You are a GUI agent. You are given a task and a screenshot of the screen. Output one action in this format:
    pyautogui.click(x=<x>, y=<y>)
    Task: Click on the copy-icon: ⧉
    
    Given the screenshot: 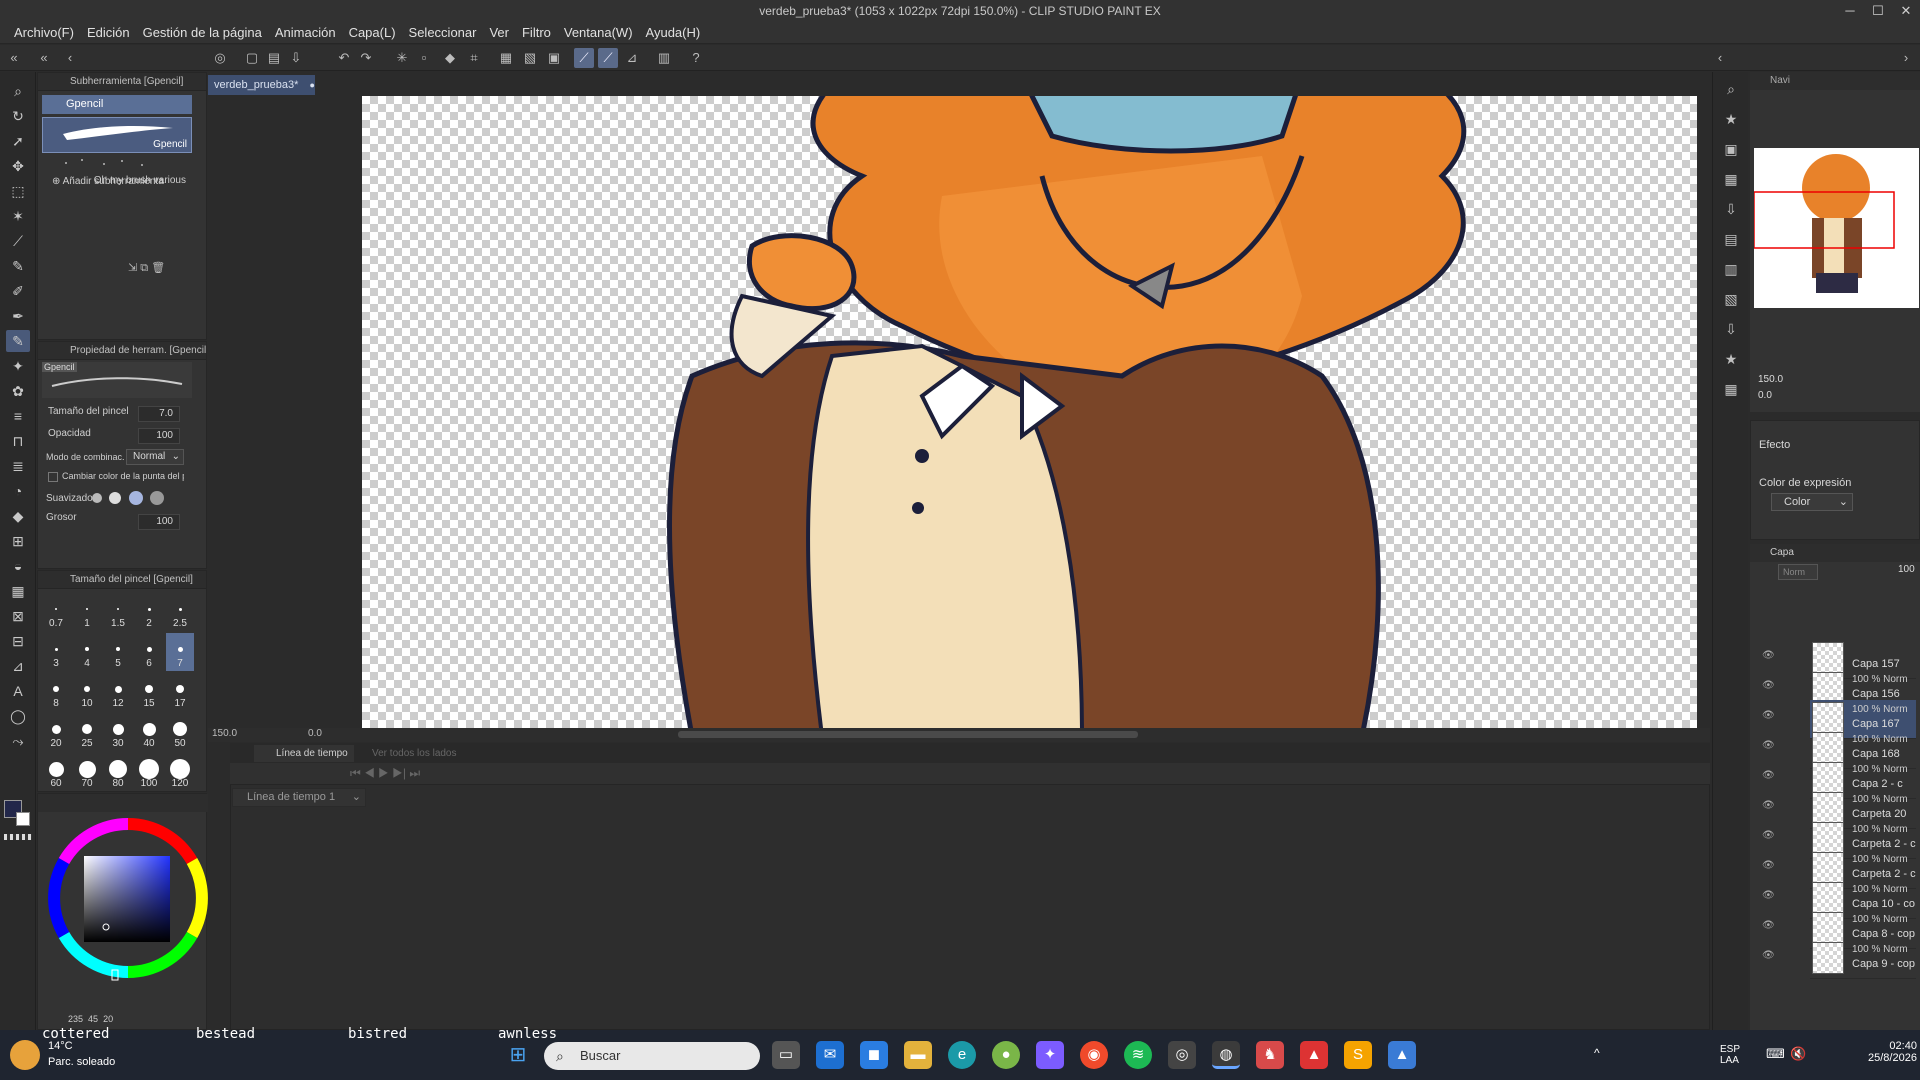 What is the action you would take?
    pyautogui.click(x=145, y=268)
    